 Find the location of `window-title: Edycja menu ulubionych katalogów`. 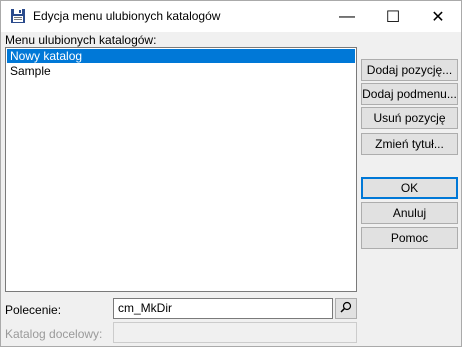

window-title: Edycja menu ulubionych katalogów is located at coordinates (127, 16).